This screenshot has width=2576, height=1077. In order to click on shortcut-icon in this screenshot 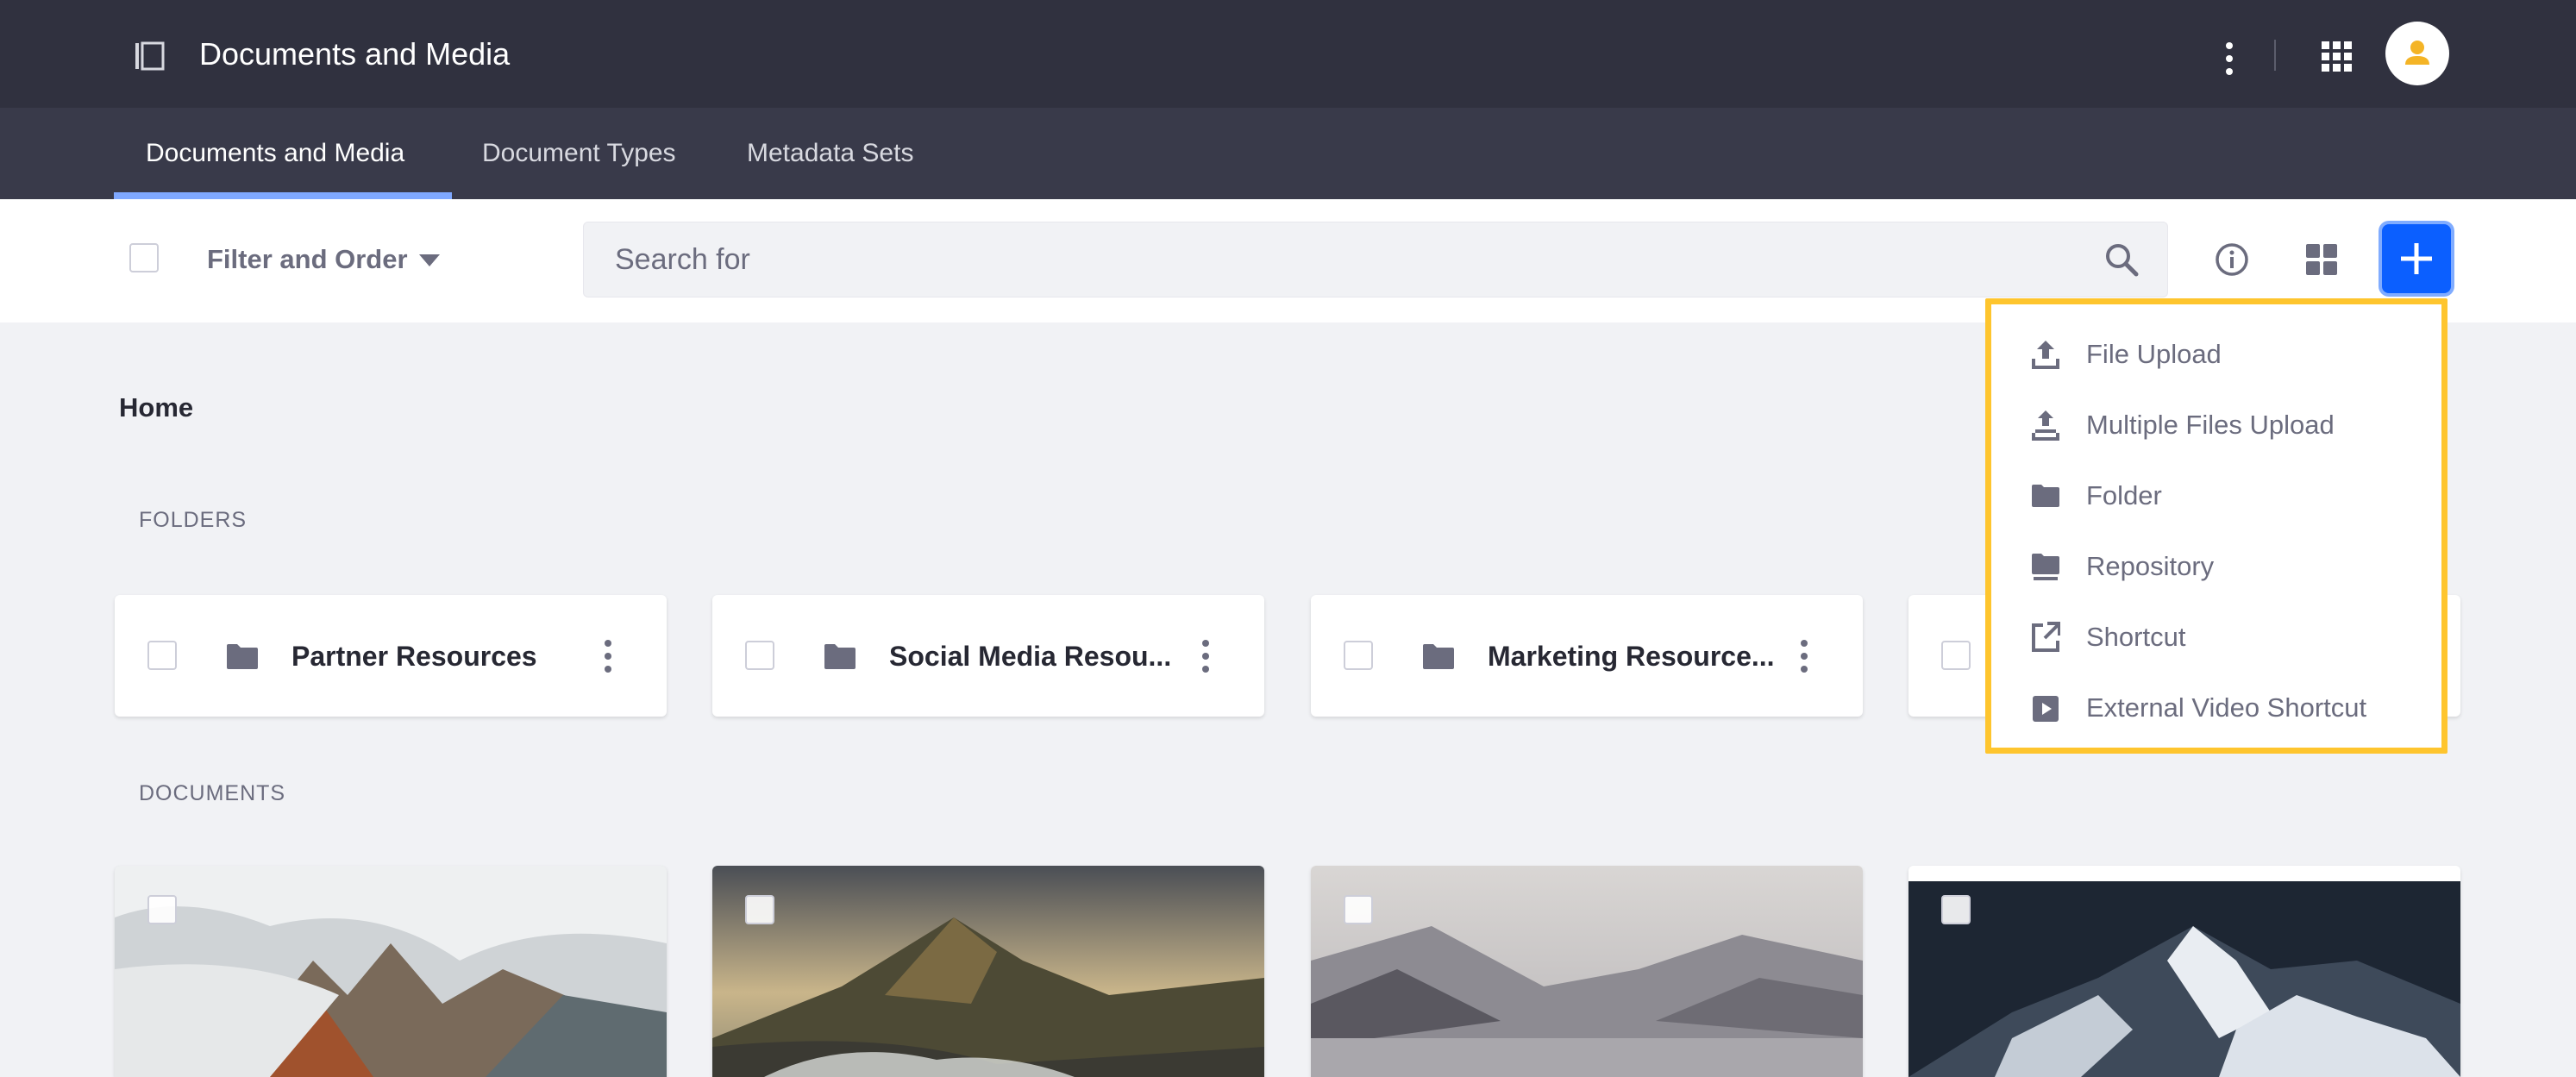, I will do `click(2046, 637)`.